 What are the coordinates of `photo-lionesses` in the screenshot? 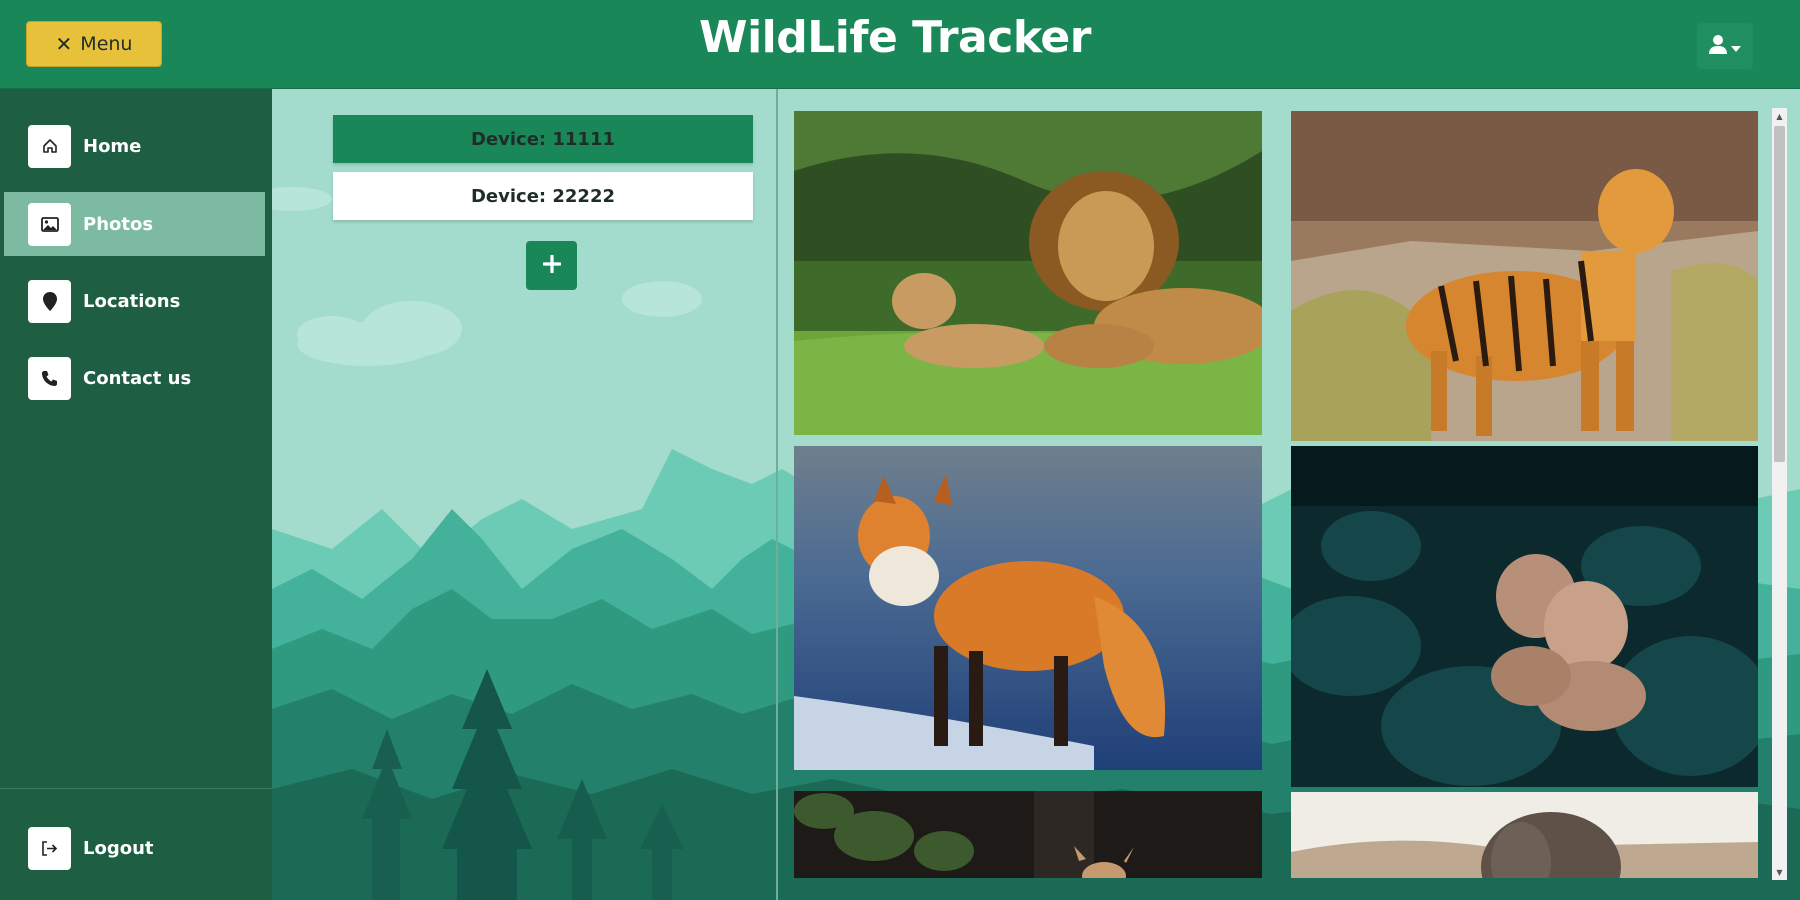 It's located at (1524, 616).